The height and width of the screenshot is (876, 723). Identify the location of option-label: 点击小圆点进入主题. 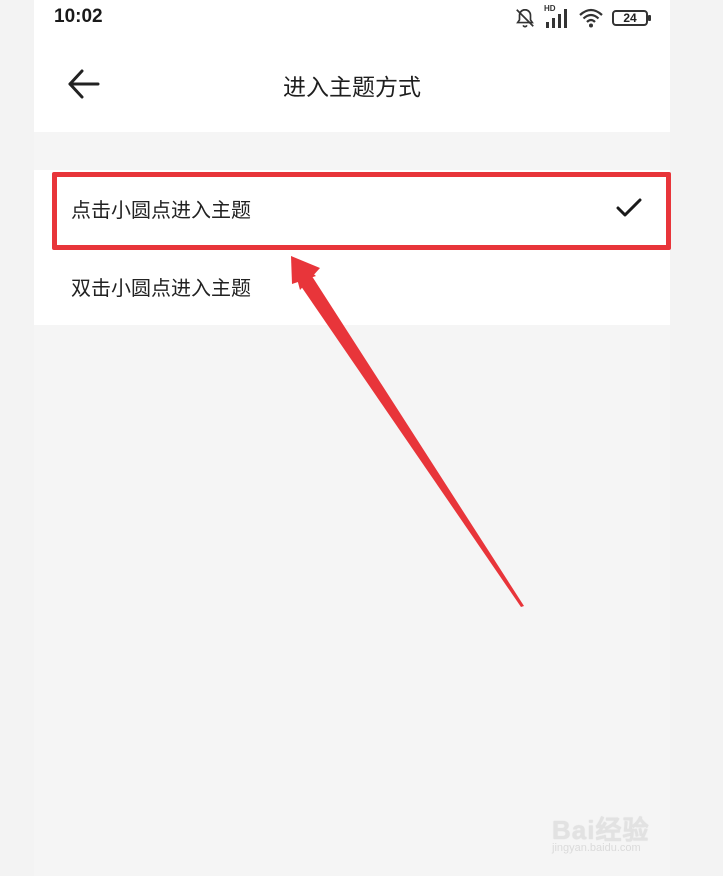
(161, 210).